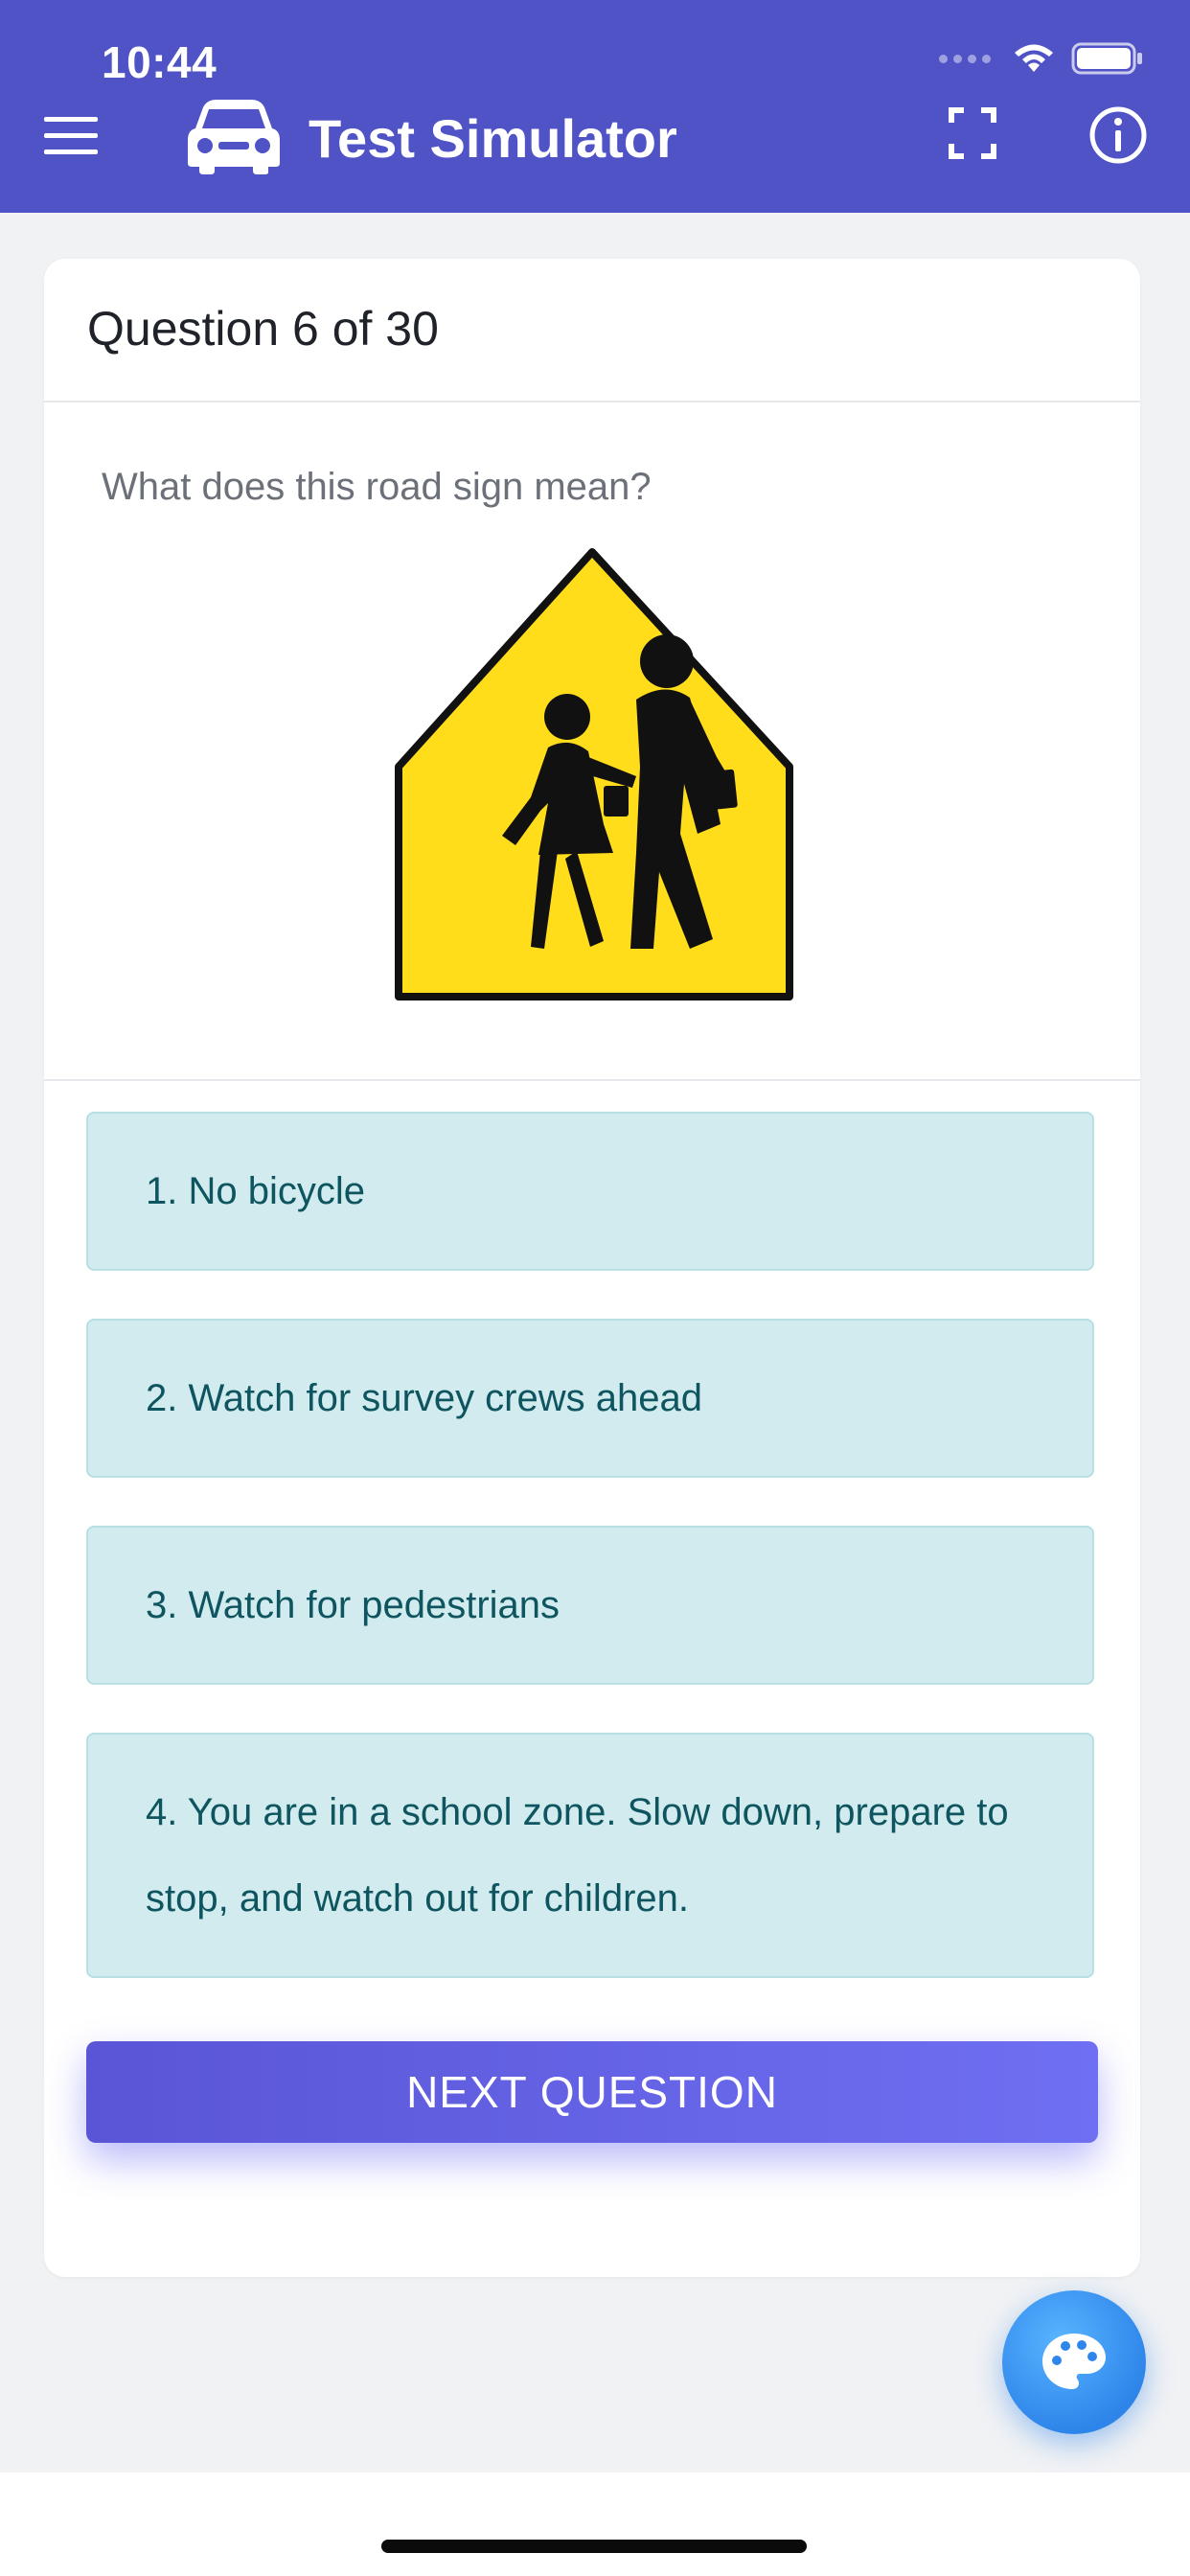  What do you see at coordinates (592, 2092) in the screenshot?
I see `next-question-button: NEXT QUESTION` at bounding box center [592, 2092].